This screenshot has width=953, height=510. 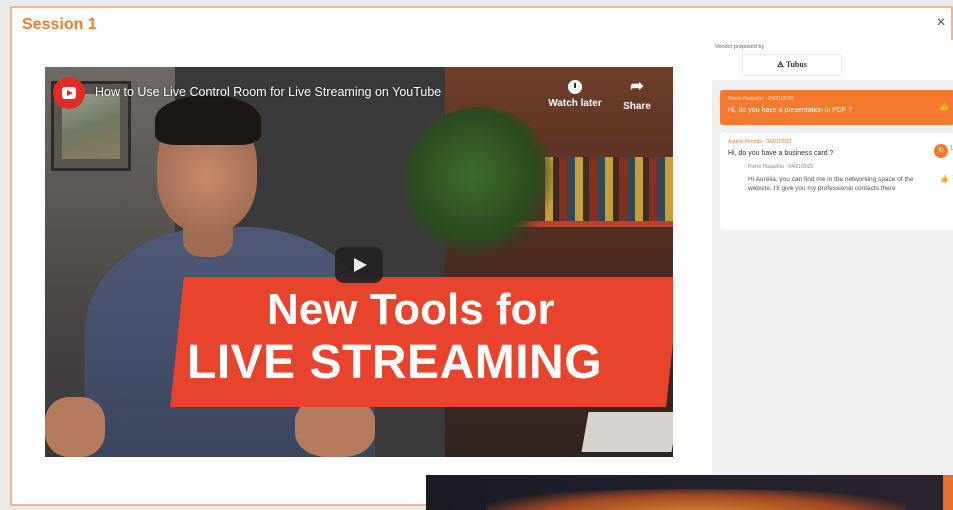 What do you see at coordinates (781, 153) in the screenshot?
I see `message-text: Hi, do you have a business card ?` at bounding box center [781, 153].